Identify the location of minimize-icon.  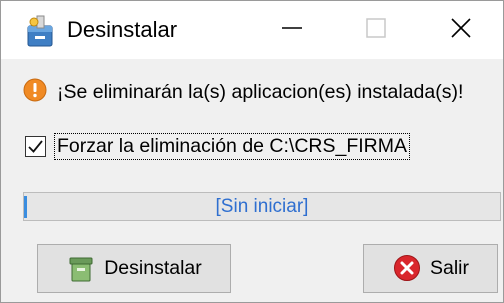
(292, 30).